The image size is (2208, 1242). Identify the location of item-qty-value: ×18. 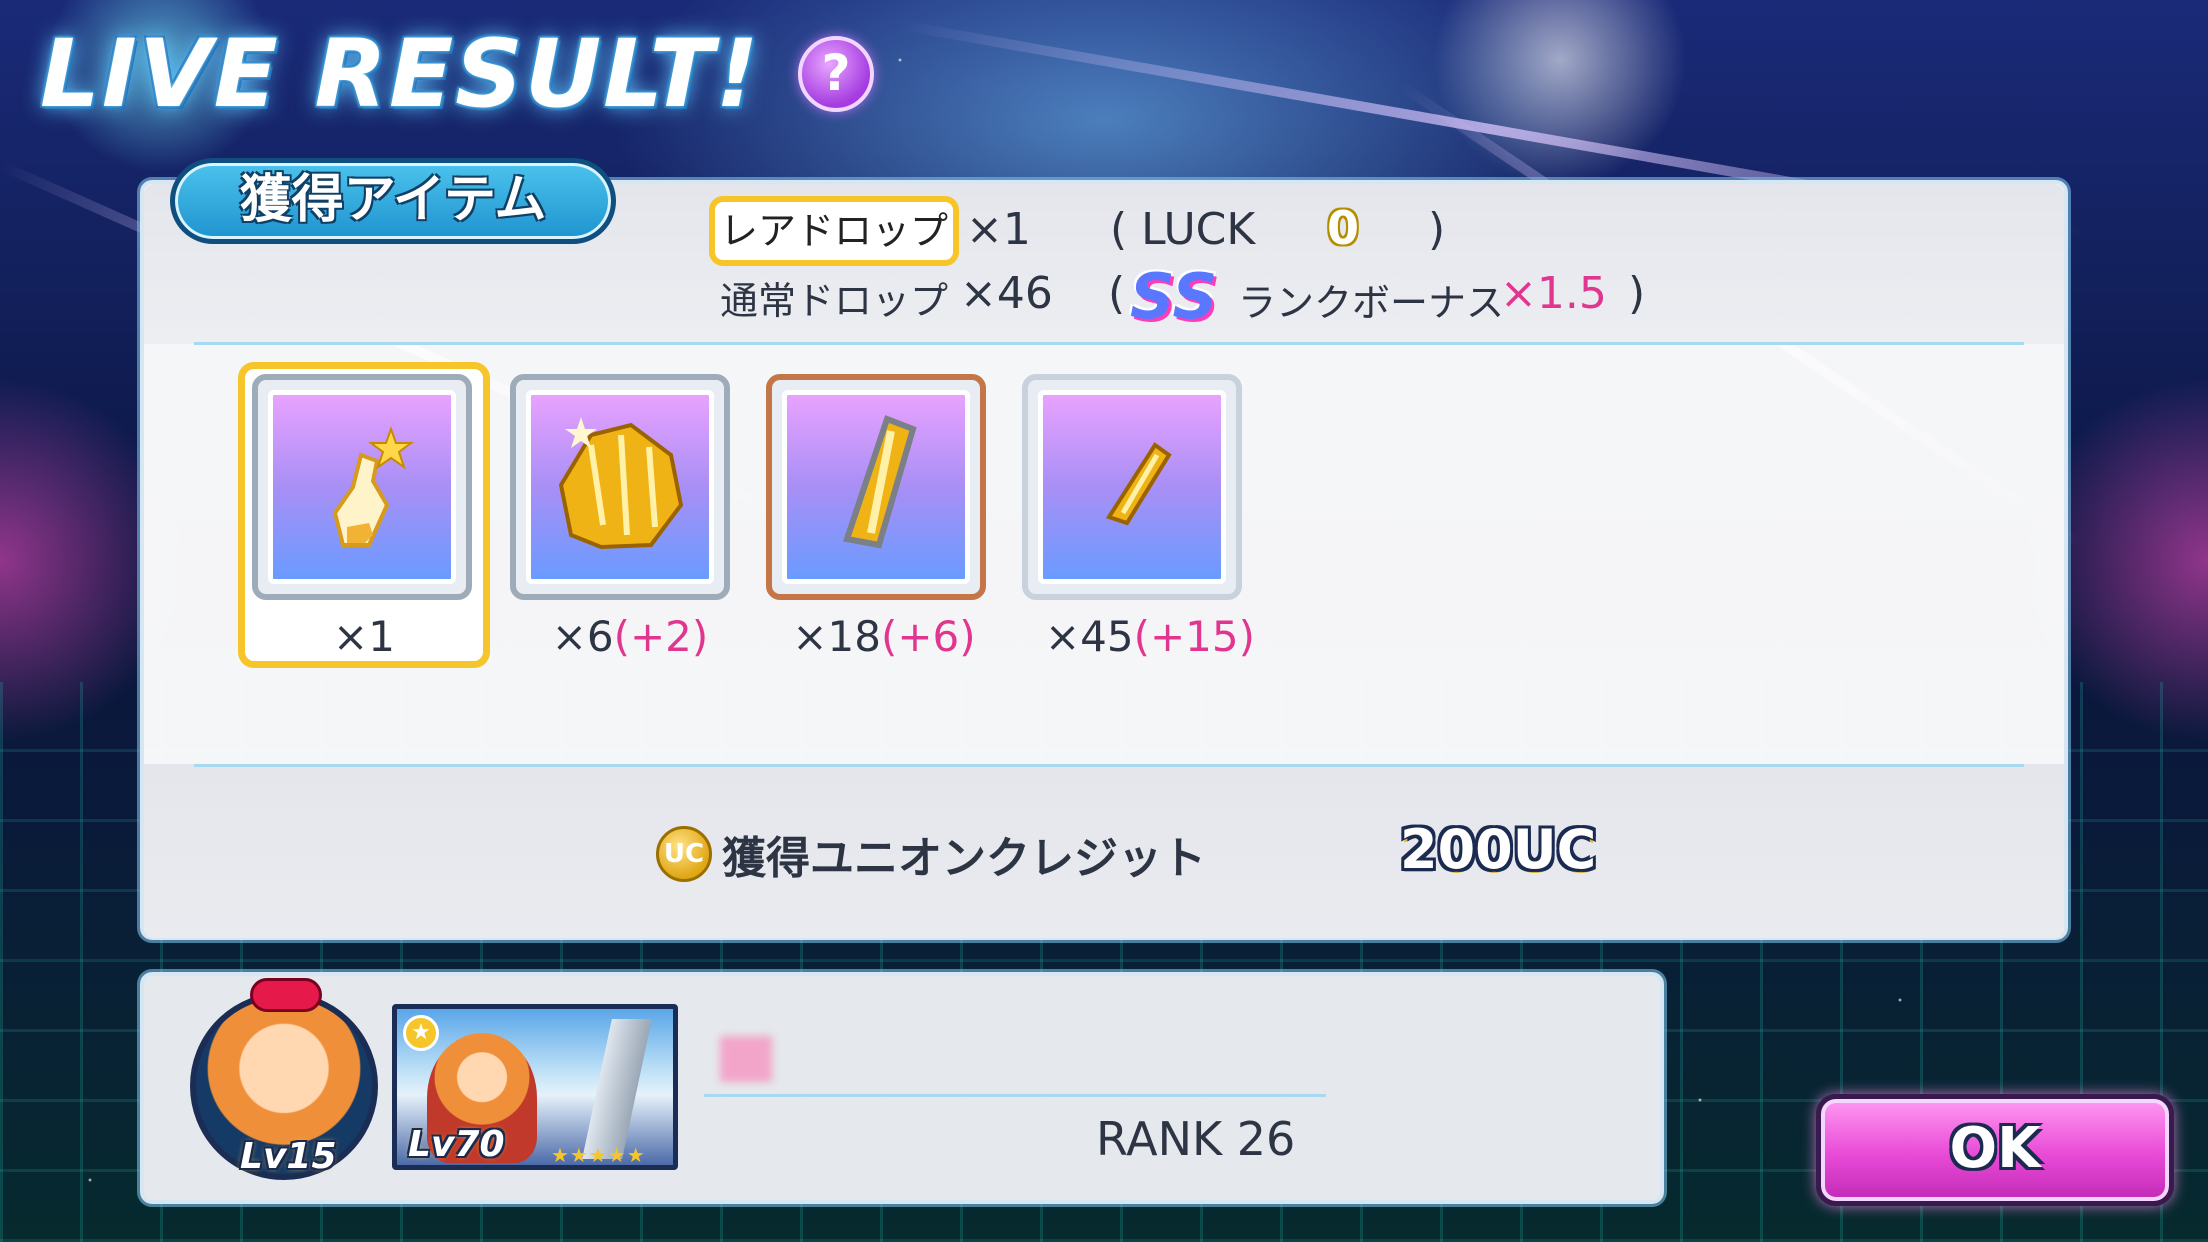
(836, 636).